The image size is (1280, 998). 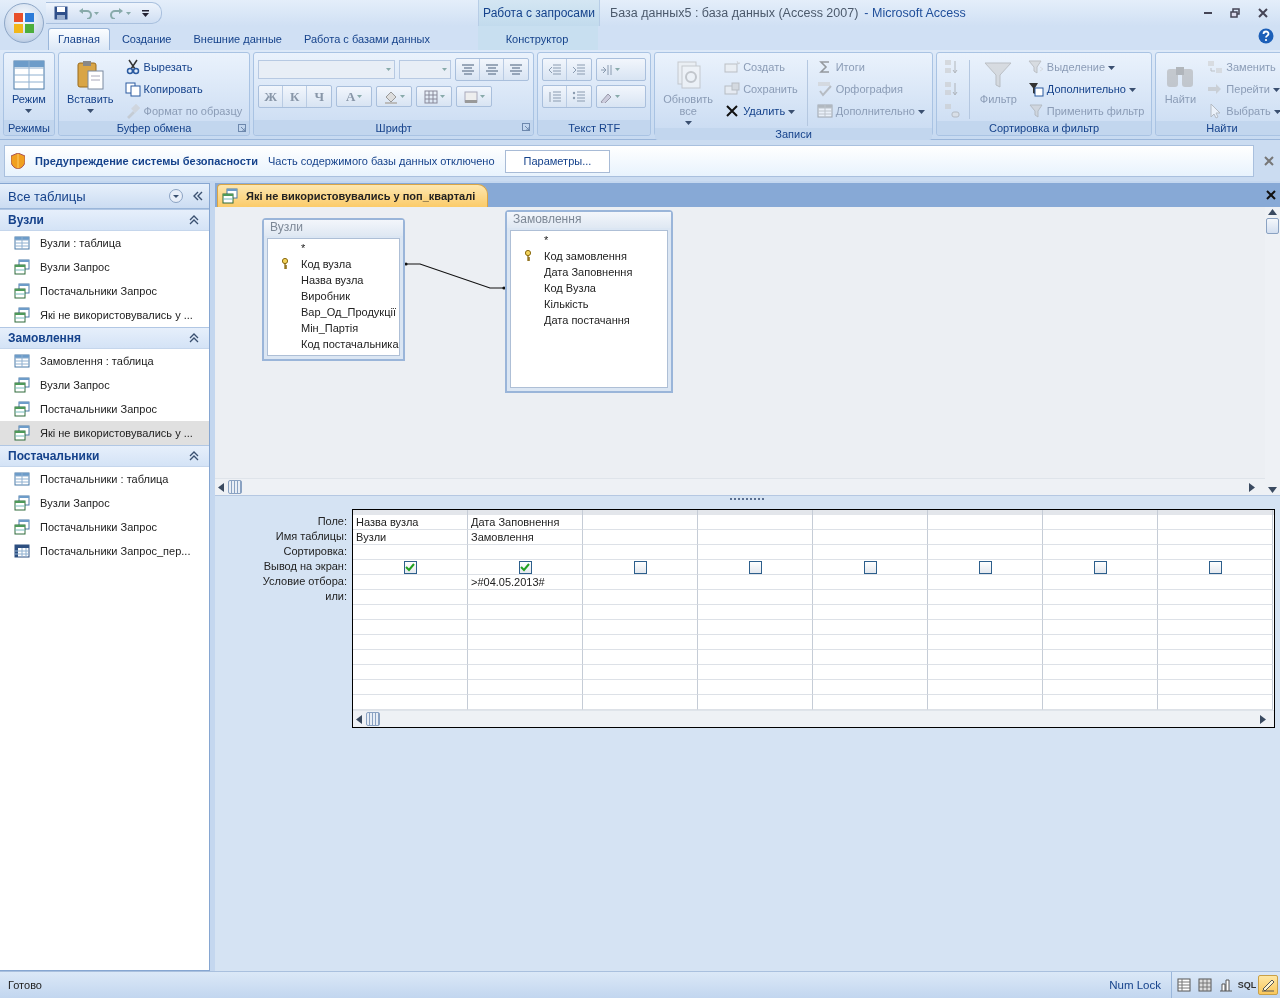 What do you see at coordinates (525, 537) in the screenshot?
I see `grid-cell: Замовлення` at bounding box center [525, 537].